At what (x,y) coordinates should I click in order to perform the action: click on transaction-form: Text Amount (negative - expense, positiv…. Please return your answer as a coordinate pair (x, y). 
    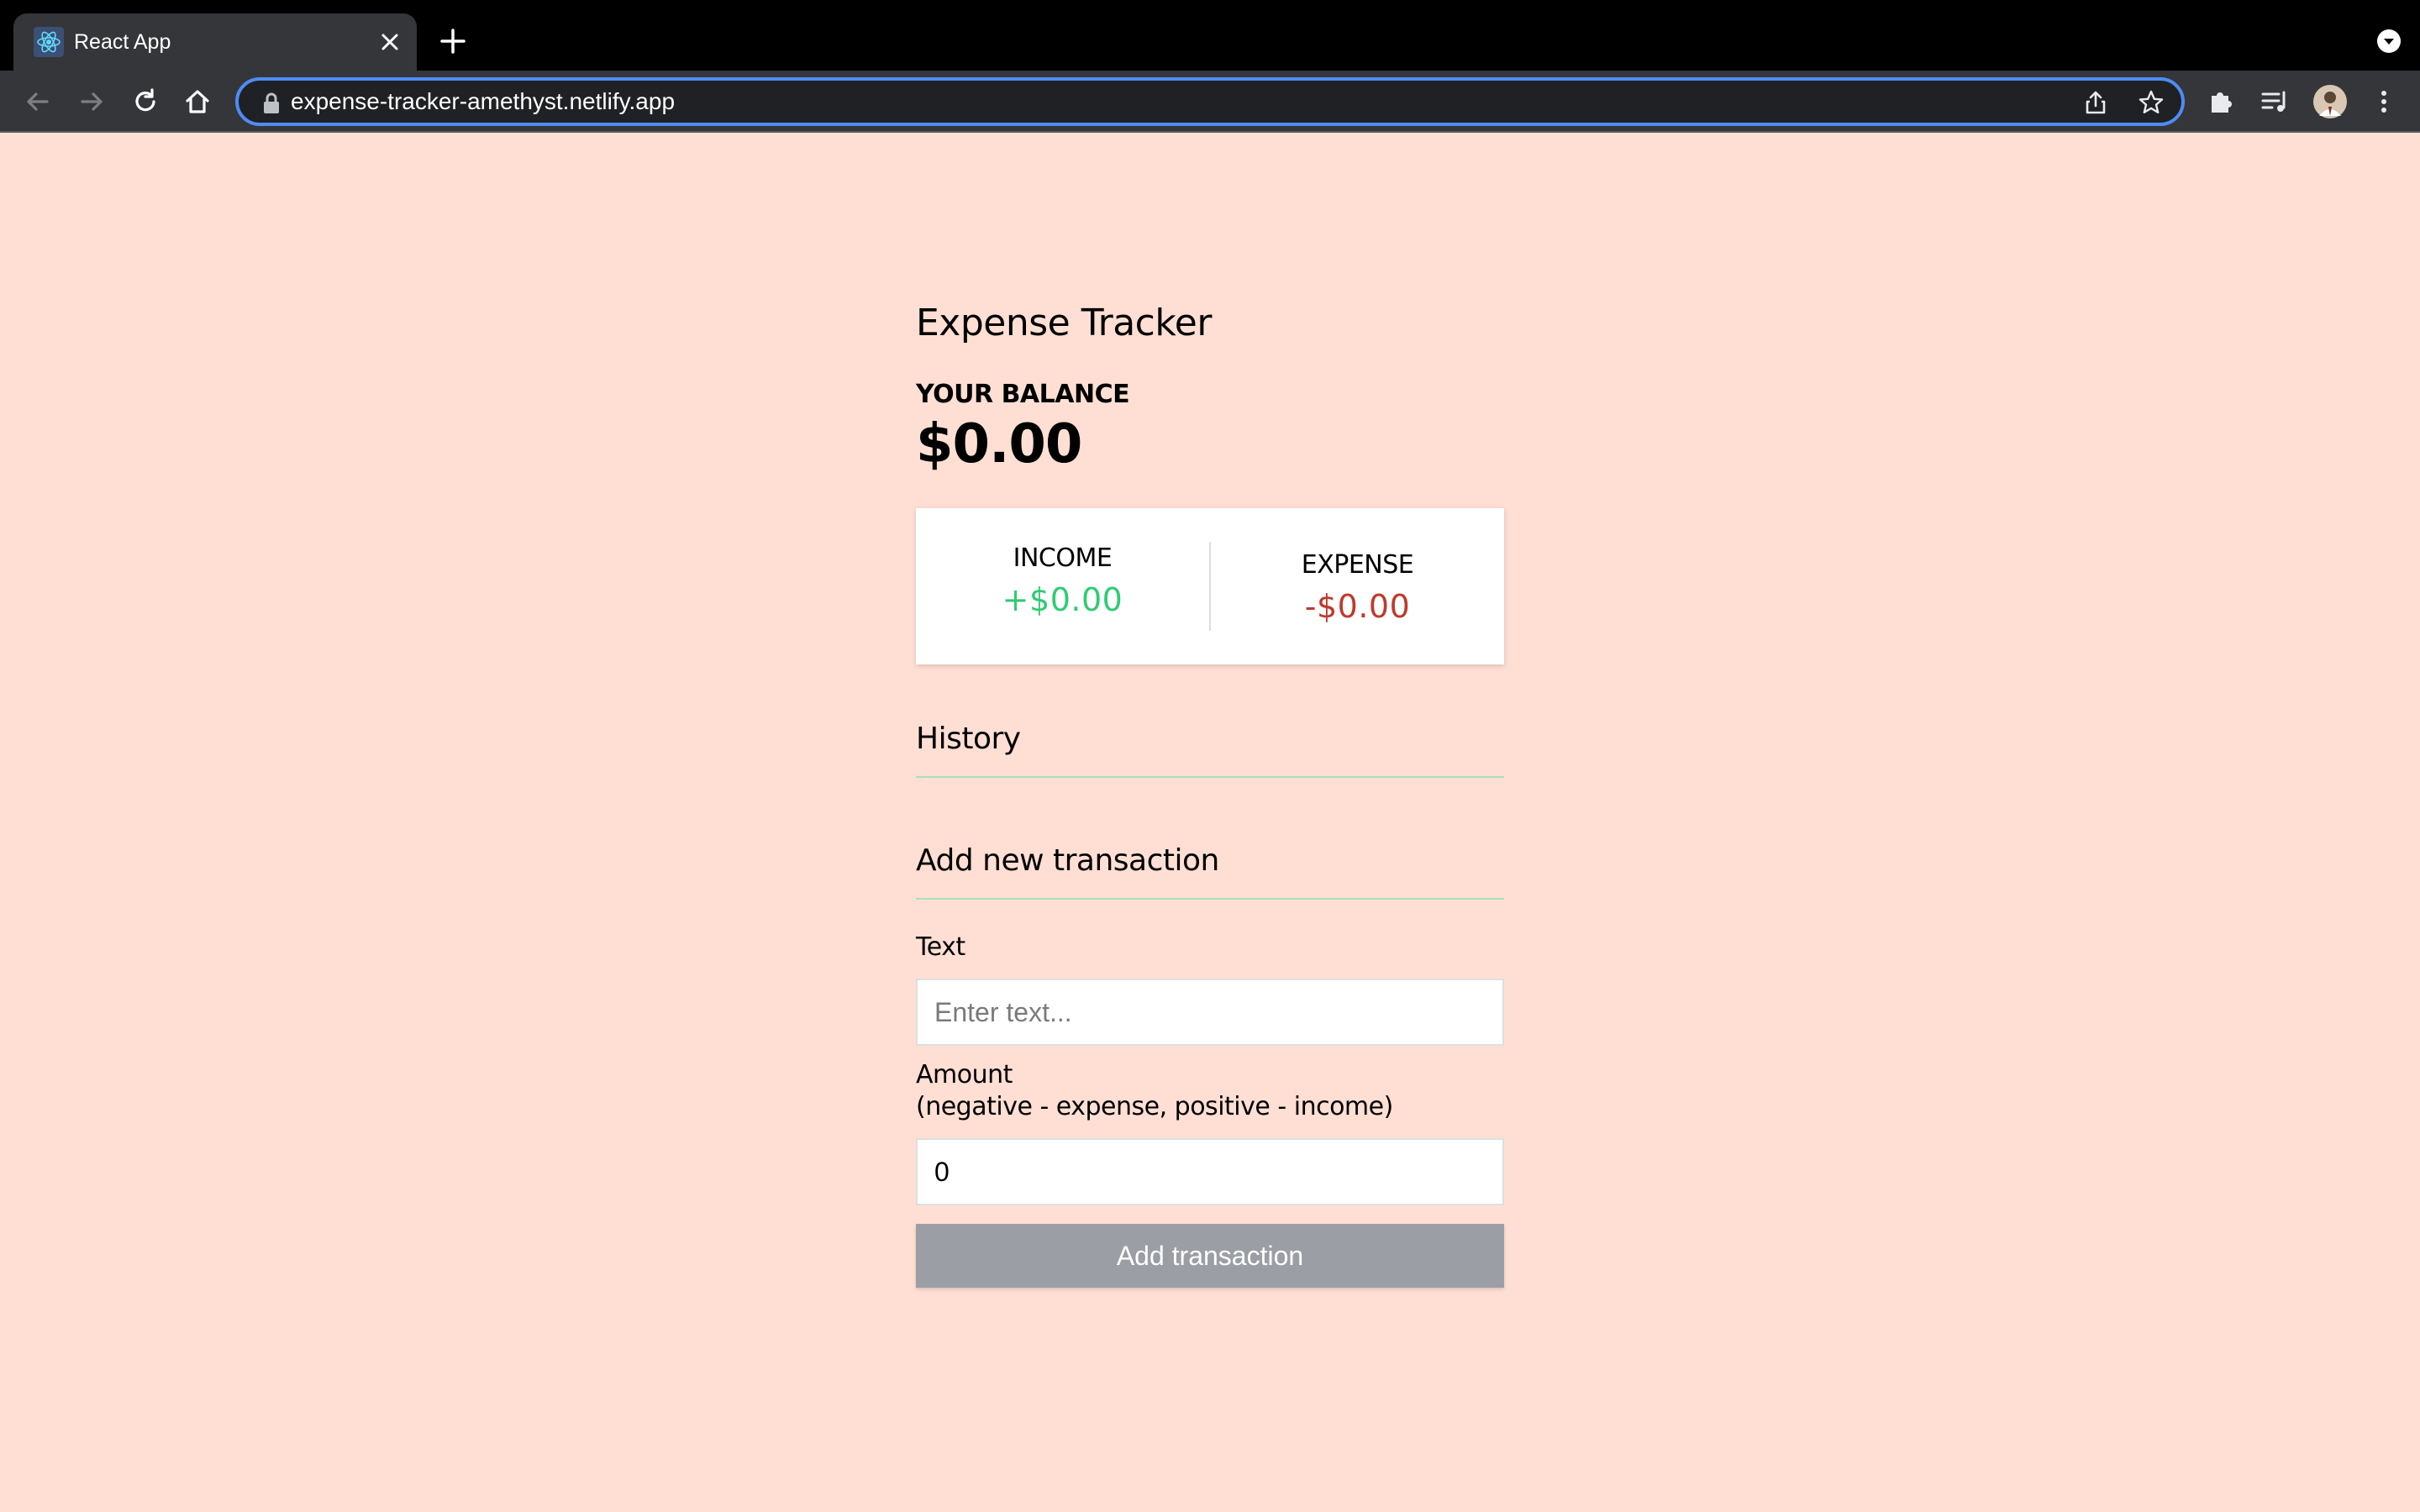
    Looking at the image, I should click on (1210, 1110).